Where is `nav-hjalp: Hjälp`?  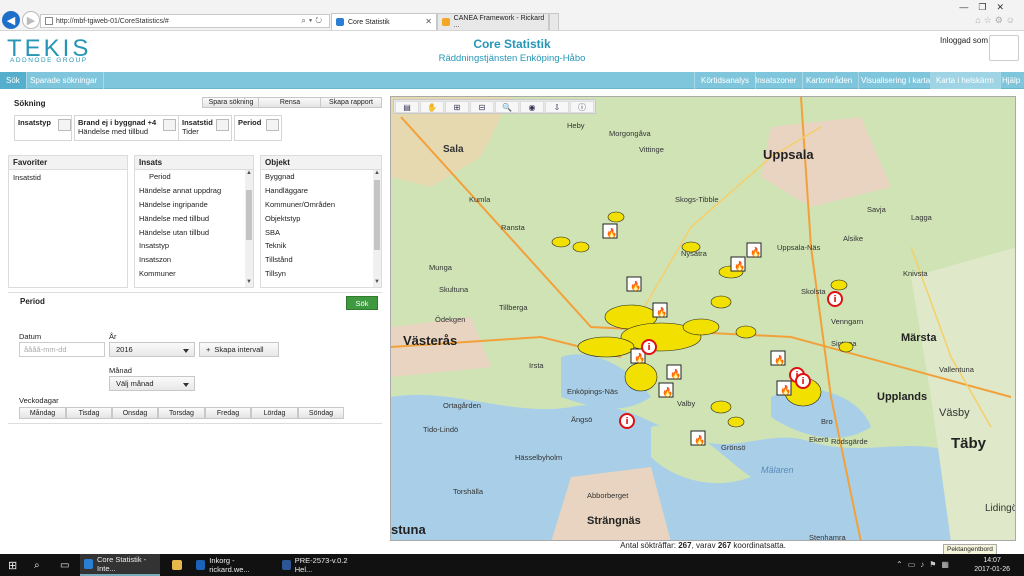 nav-hjalp: Hjälp is located at coordinates (1010, 80).